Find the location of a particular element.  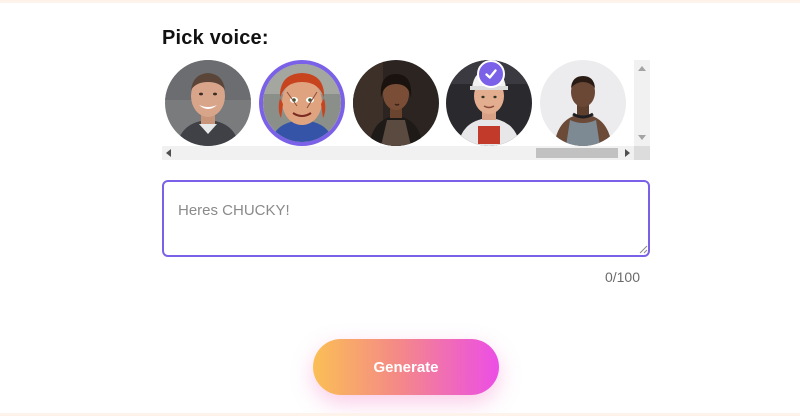

scroll-right-arrow-icon is located at coordinates (627, 153).